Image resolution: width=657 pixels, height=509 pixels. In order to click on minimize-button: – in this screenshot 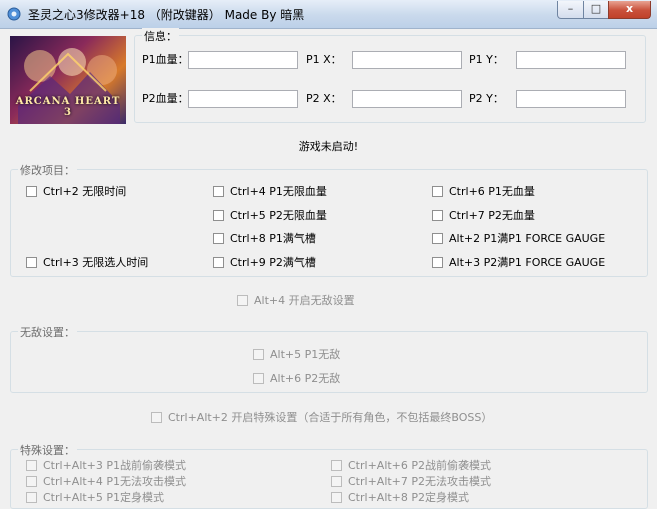, I will do `click(570, 10)`.